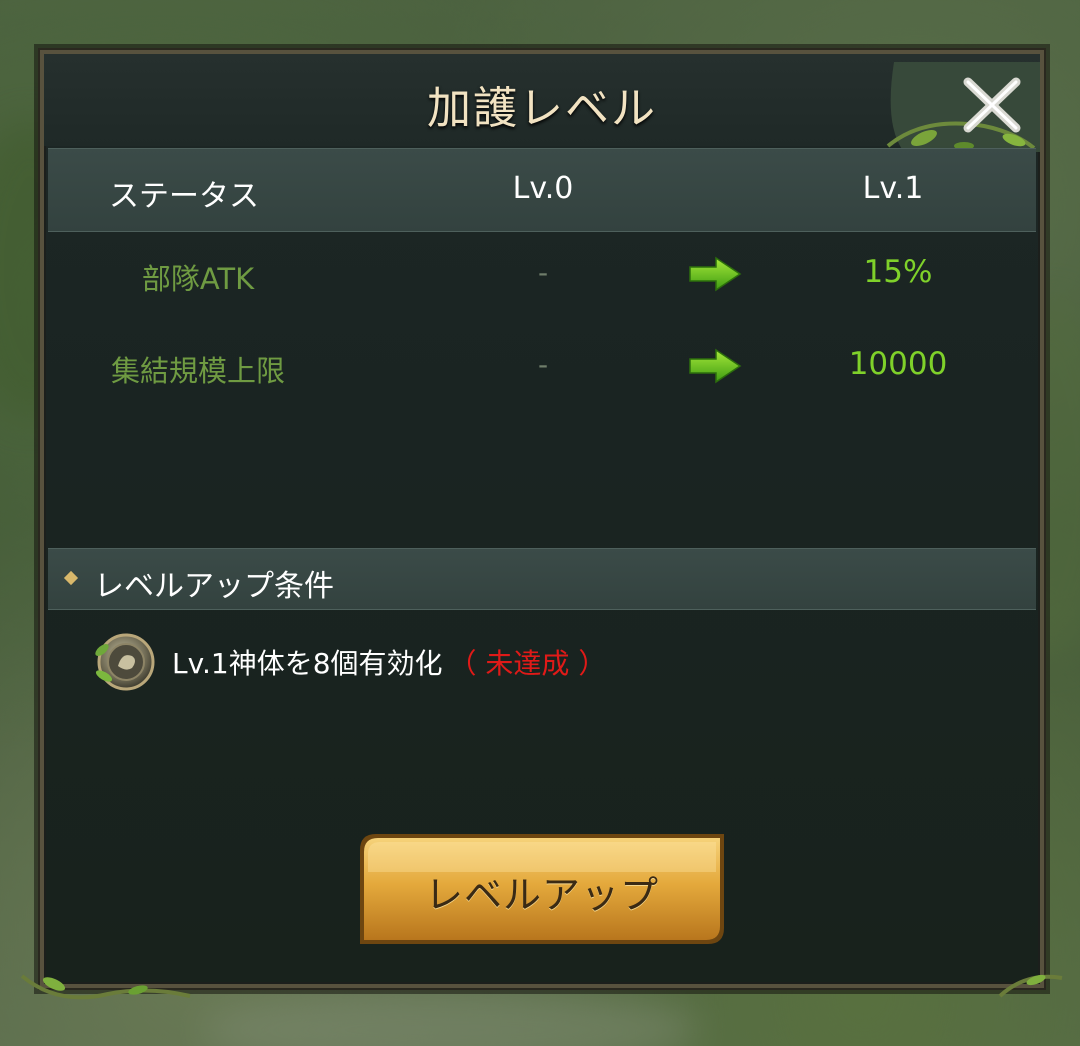 The width and height of the screenshot is (1080, 1046). What do you see at coordinates (893, 188) in the screenshot?
I see `header-next-level: Lv.1` at bounding box center [893, 188].